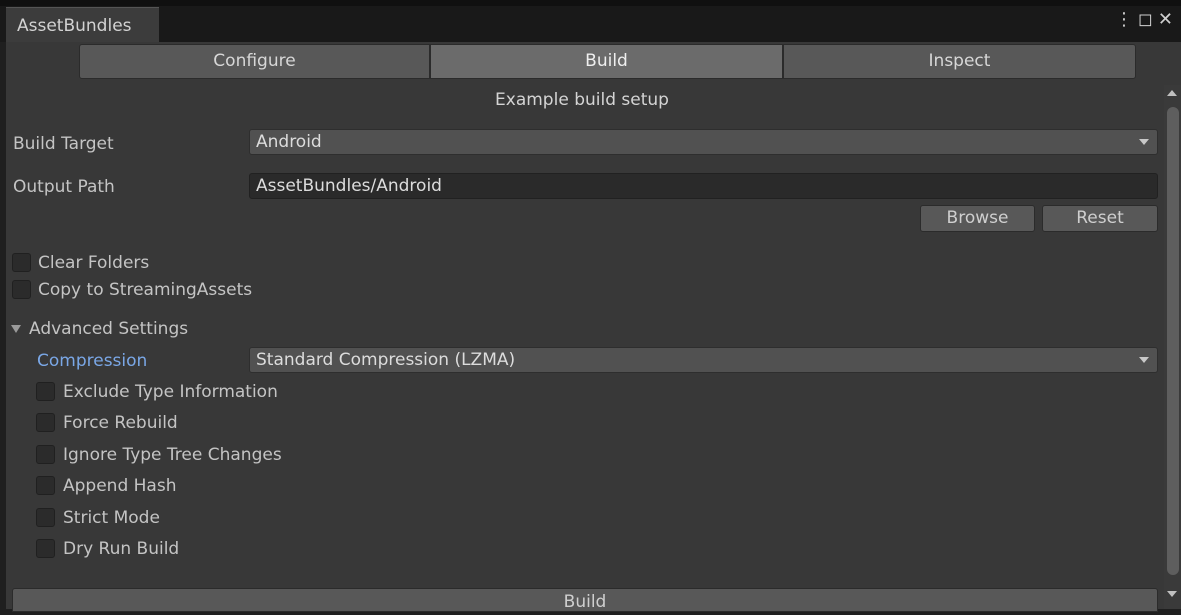 Image resolution: width=1181 pixels, height=615 pixels. Describe the element at coordinates (1165, 19) in the screenshot. I see `close-icon: ✕` at that location.